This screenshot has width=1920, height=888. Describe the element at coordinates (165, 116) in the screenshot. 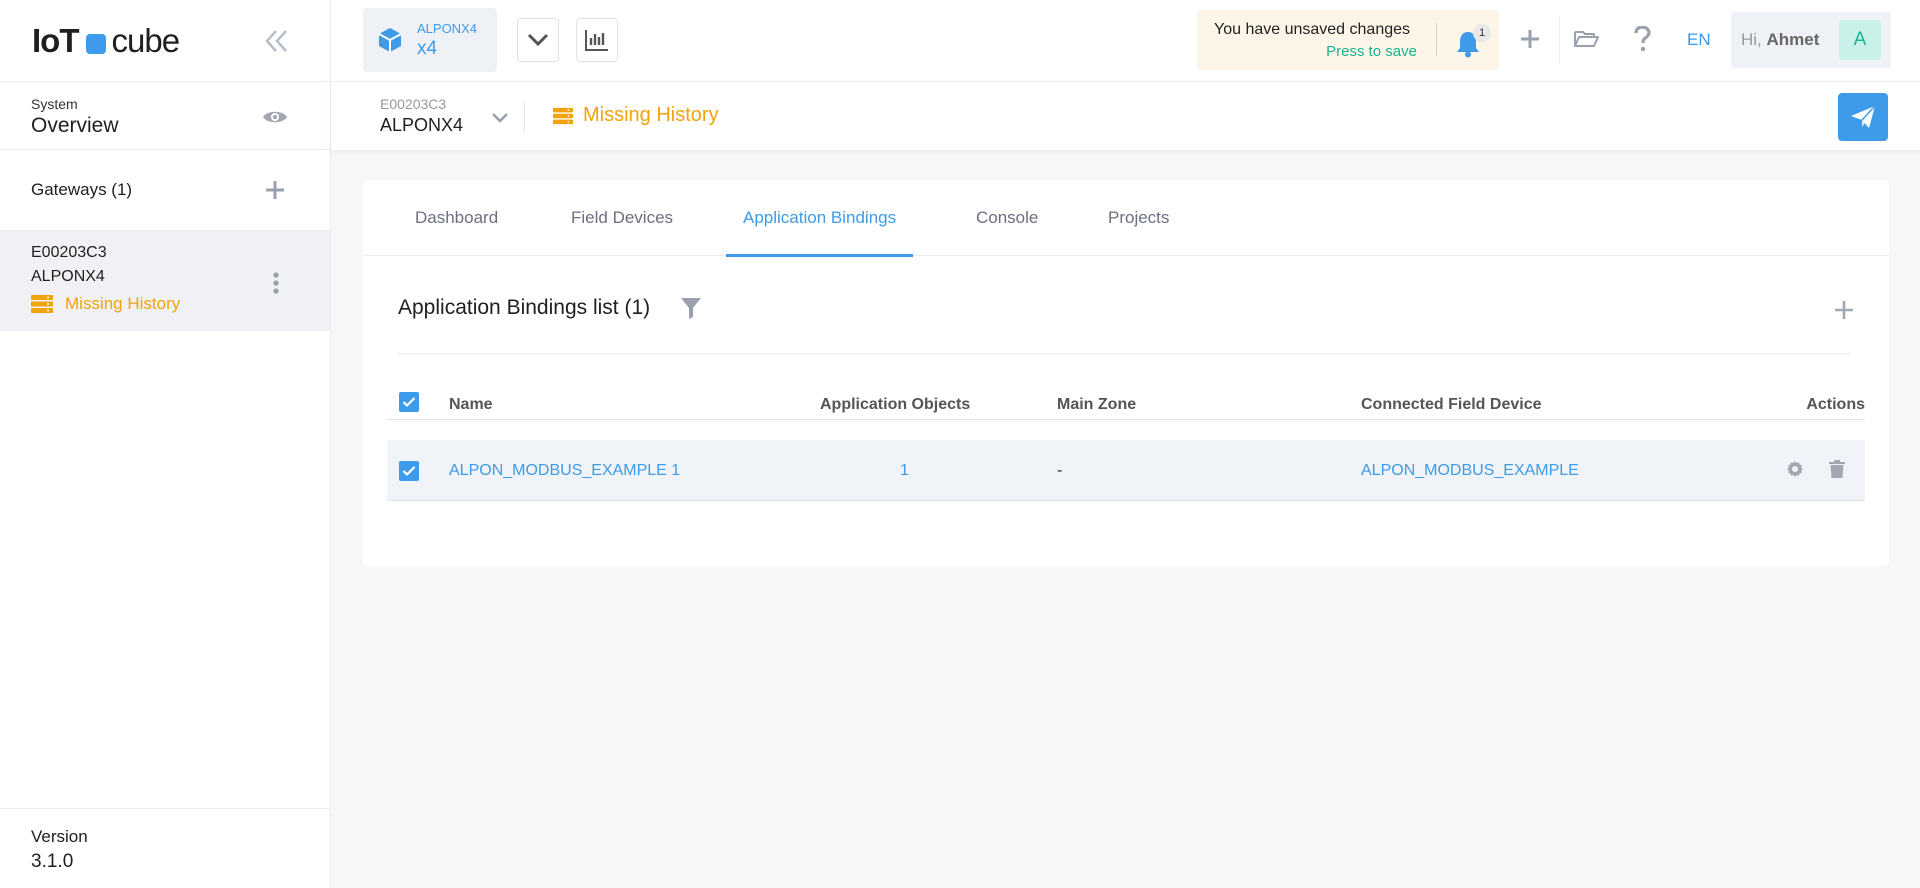

I see `system-overview: System Overview` at that location.